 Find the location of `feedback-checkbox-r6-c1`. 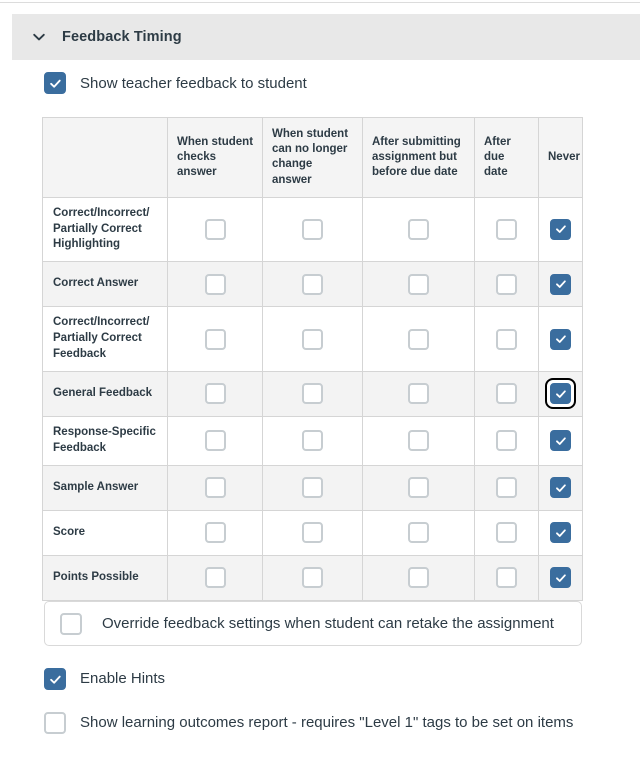

feedback-checkbox-r6-c1 is located at coordinates (312, 533).